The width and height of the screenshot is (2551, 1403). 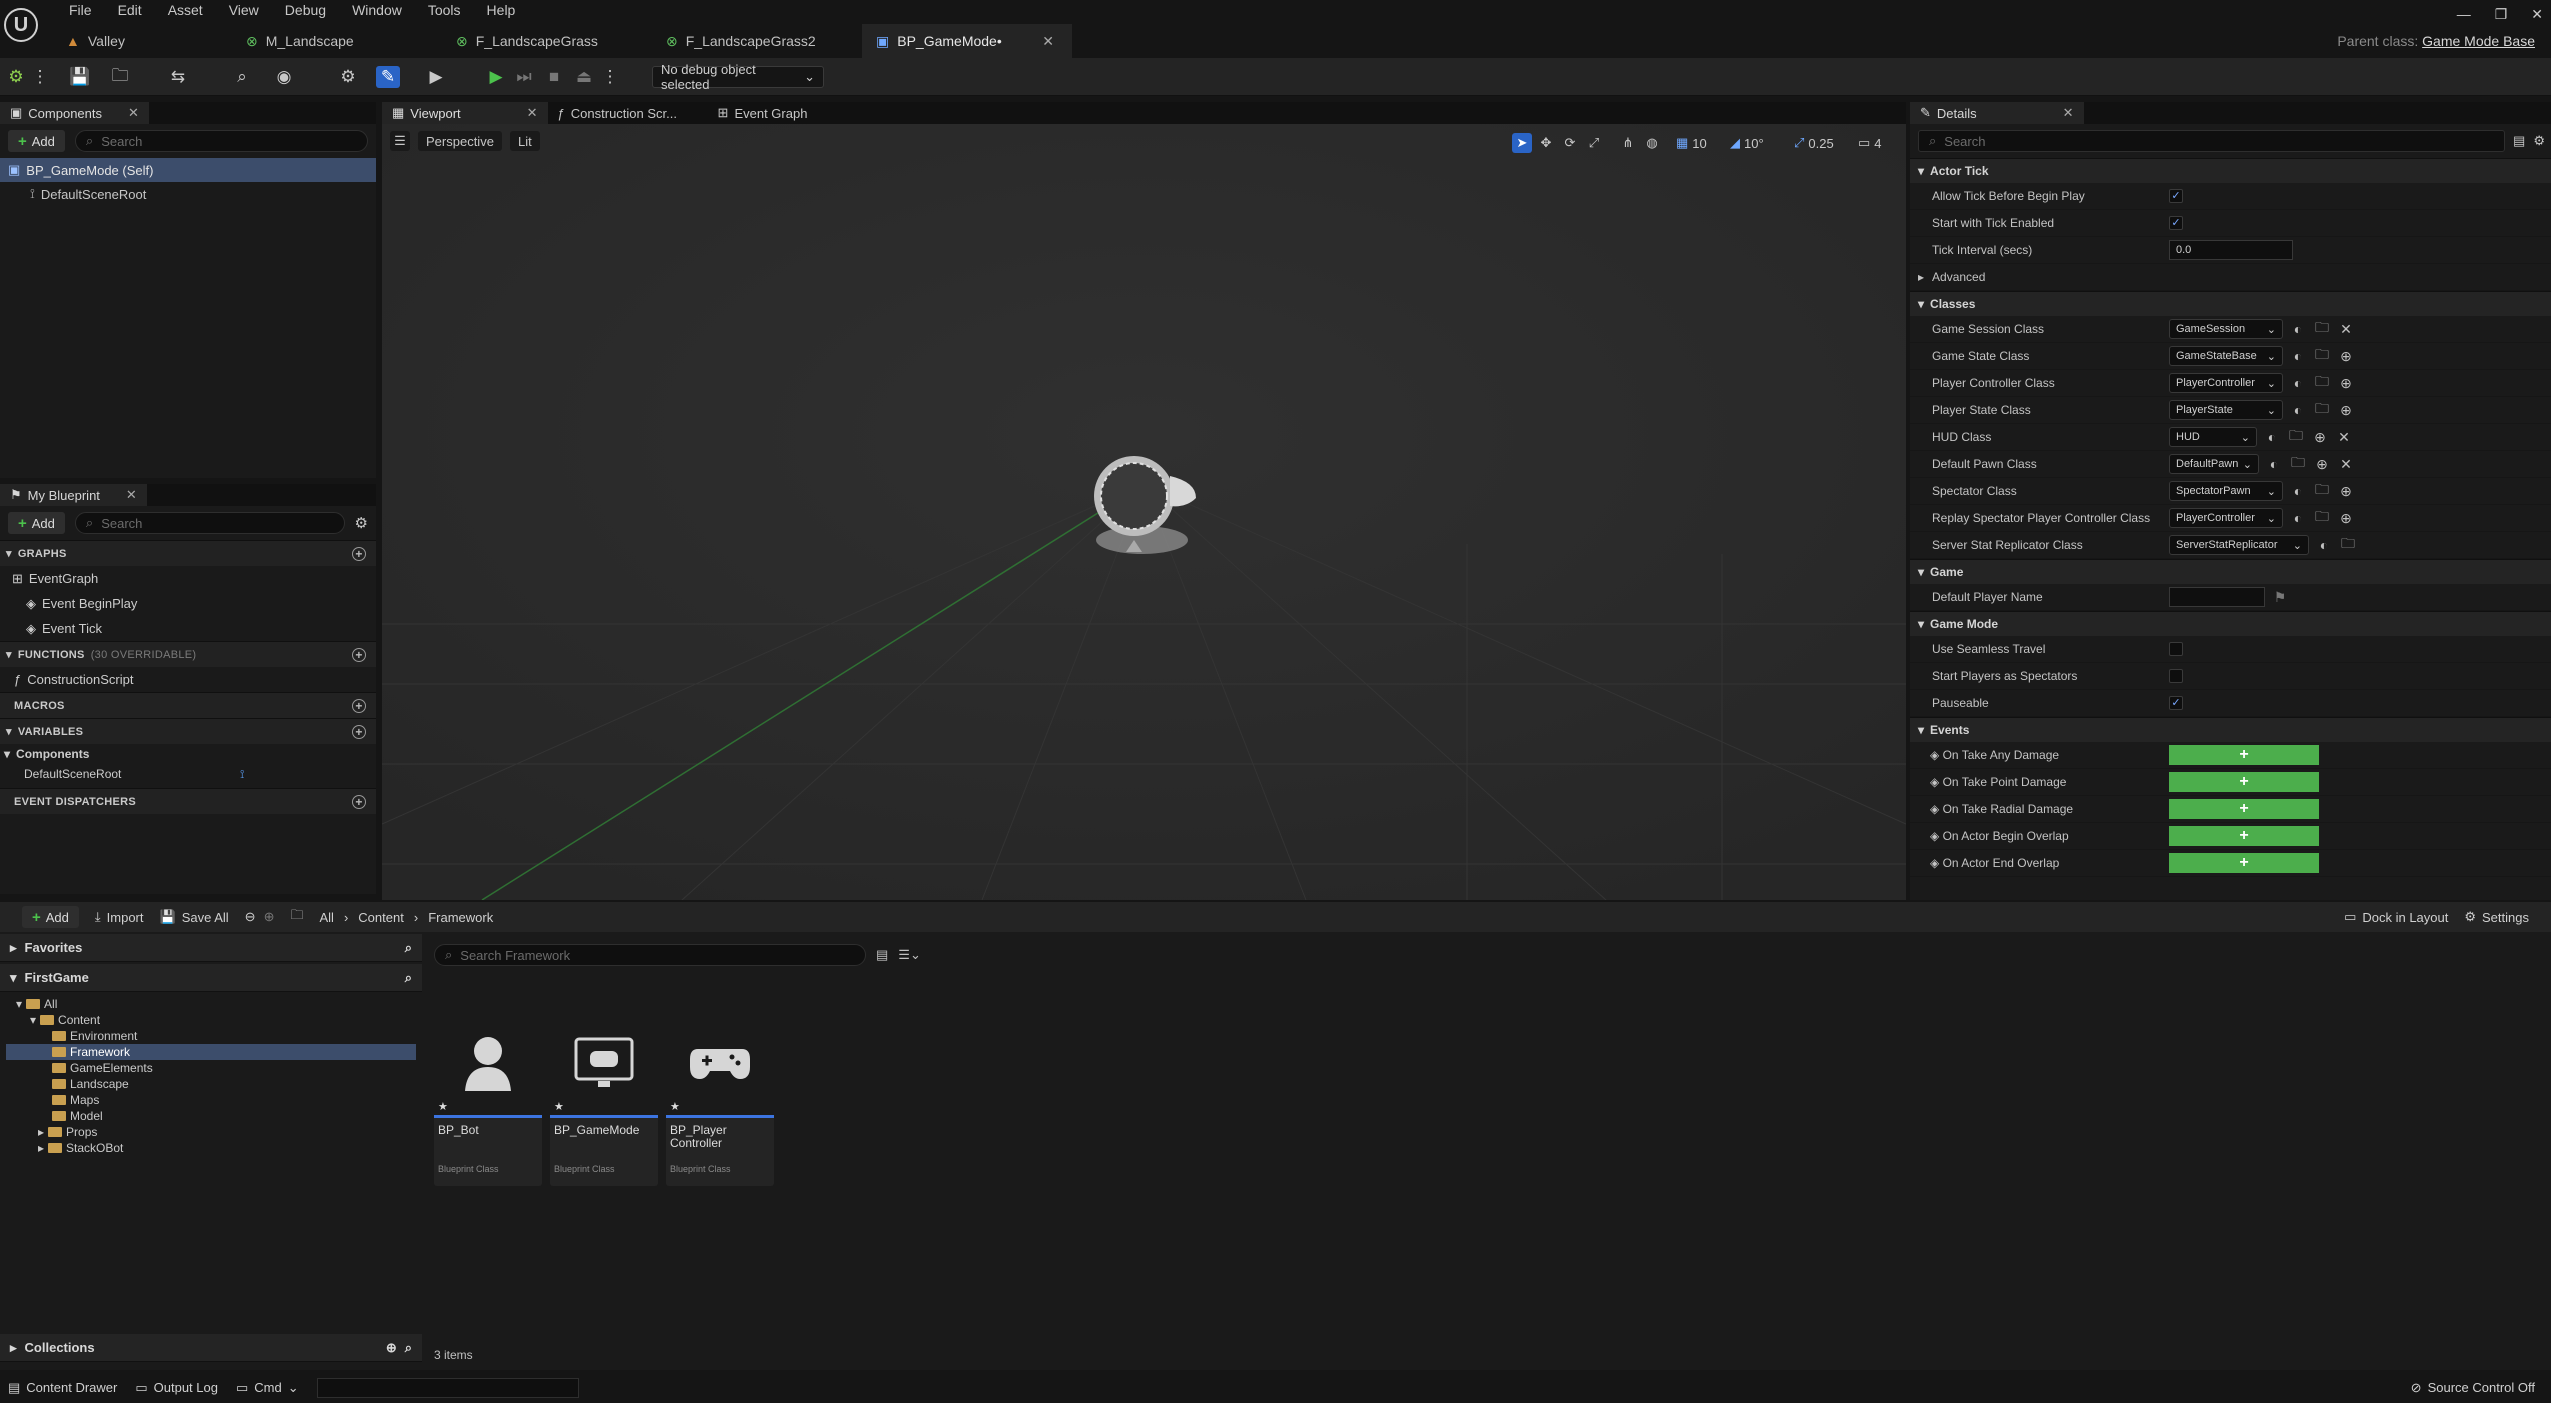 I want to click on viewport-options-button: ☰, so click(x=400, y=141).